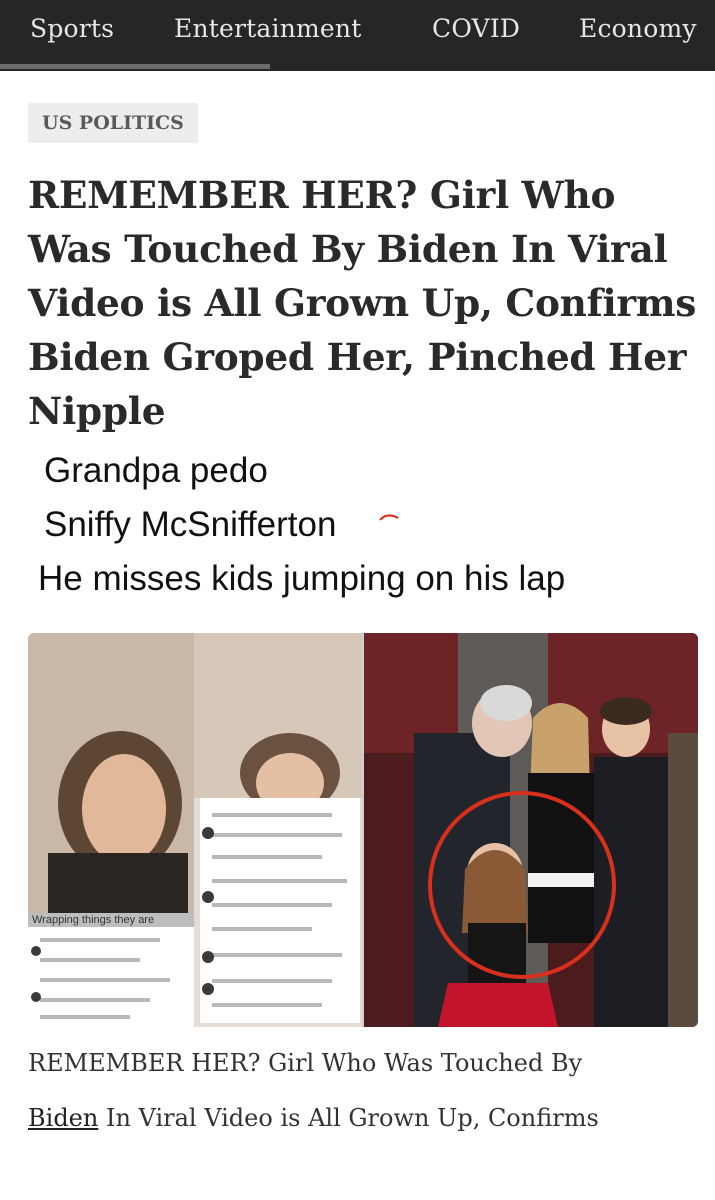 This screenshot has height=1200, width=715. What do you see at coordinates (389, 517) in the screenshot?
I see `red-squiggle-mark` at bounding box center [389, 517].